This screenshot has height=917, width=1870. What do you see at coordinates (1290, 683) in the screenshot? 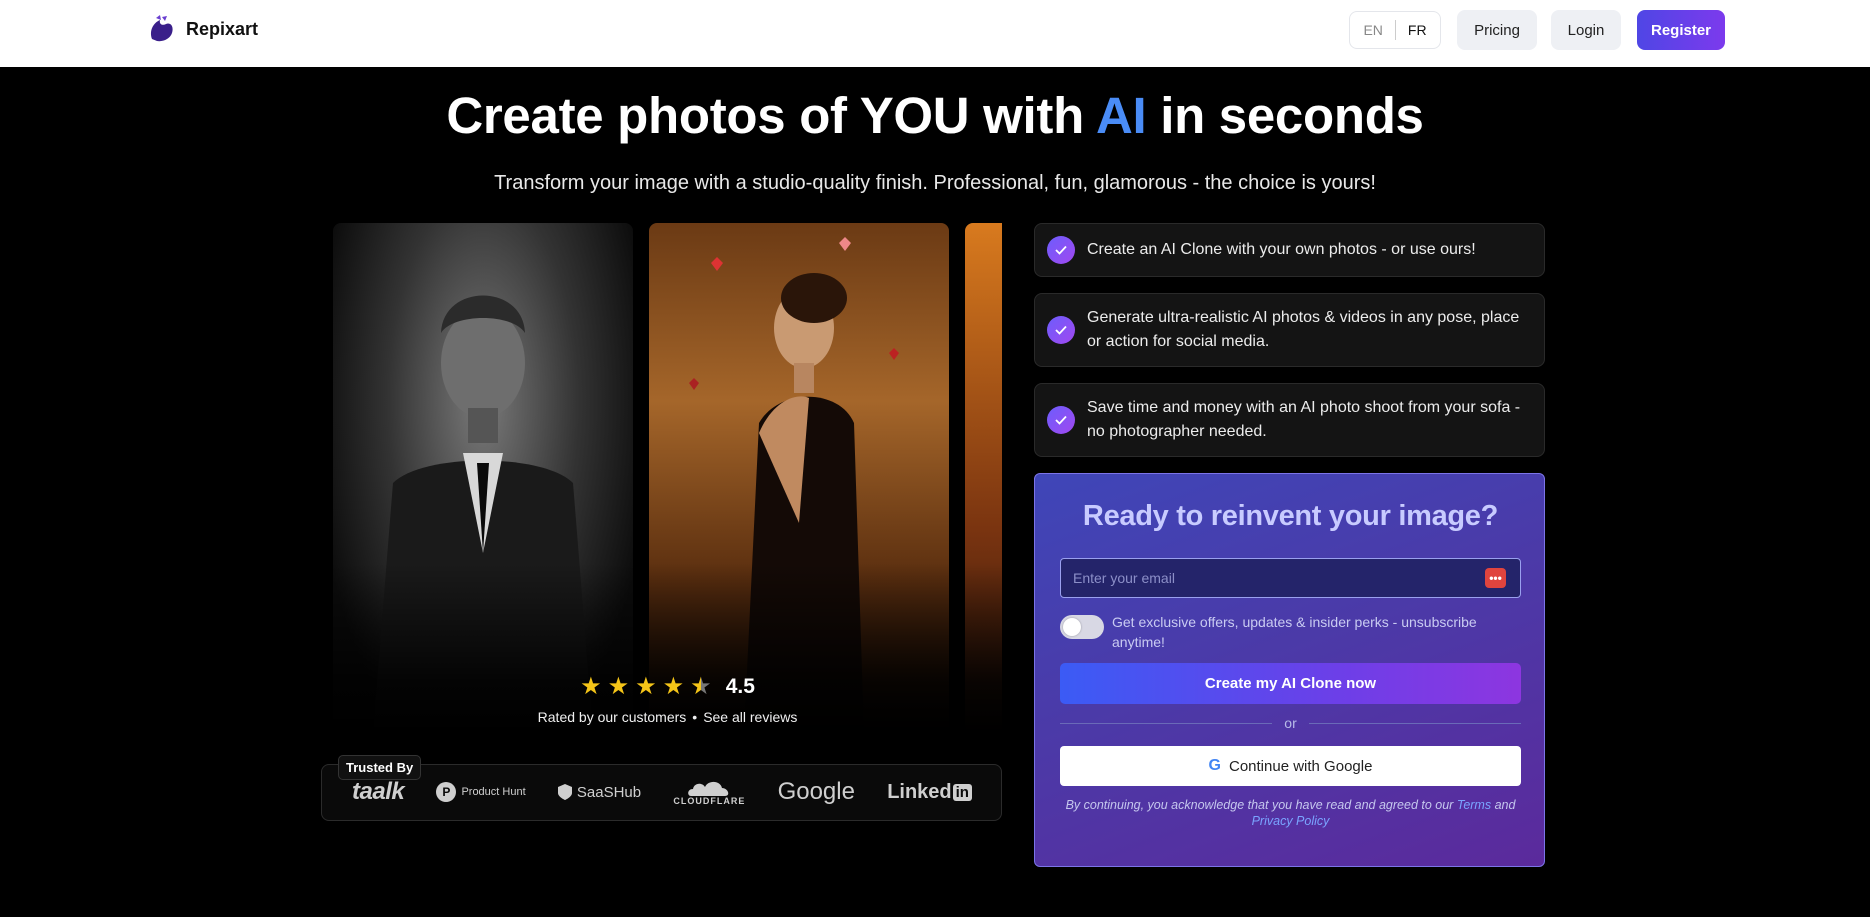
I see `create-ai-clone-button: Create my AI Clone now` at bounding box center [1290, 683].